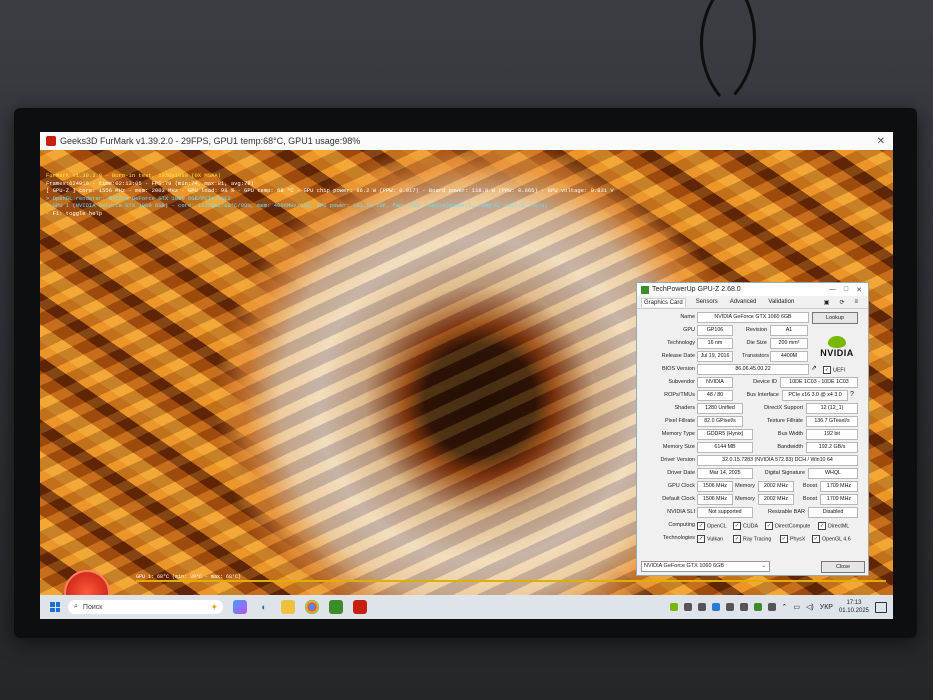 The height and width of the screenshot is (700, 933). What do you see at coordinates (756, 343) in the screenshot?
I see `field-label: Die Size` at bounding box center [756, 343].